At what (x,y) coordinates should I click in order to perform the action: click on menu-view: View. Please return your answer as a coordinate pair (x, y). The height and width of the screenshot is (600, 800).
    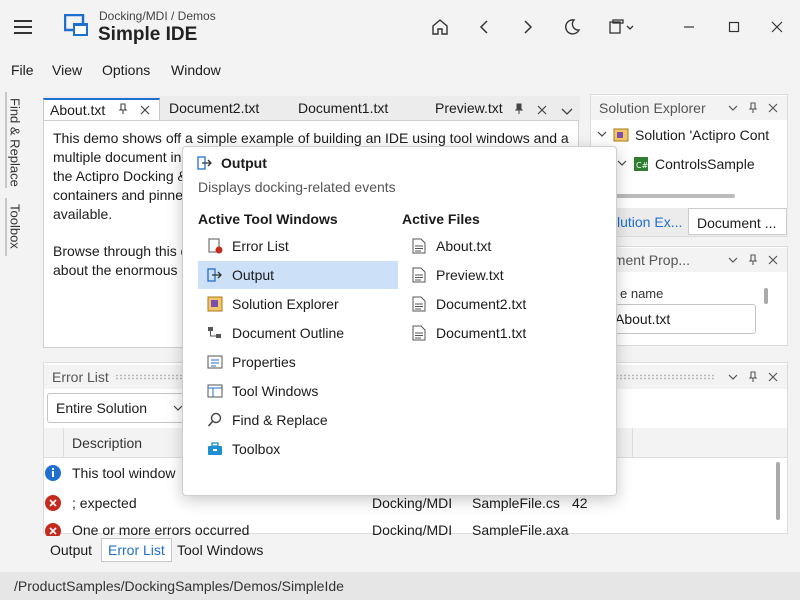
    Looking at the image, I should click on (67, 70).